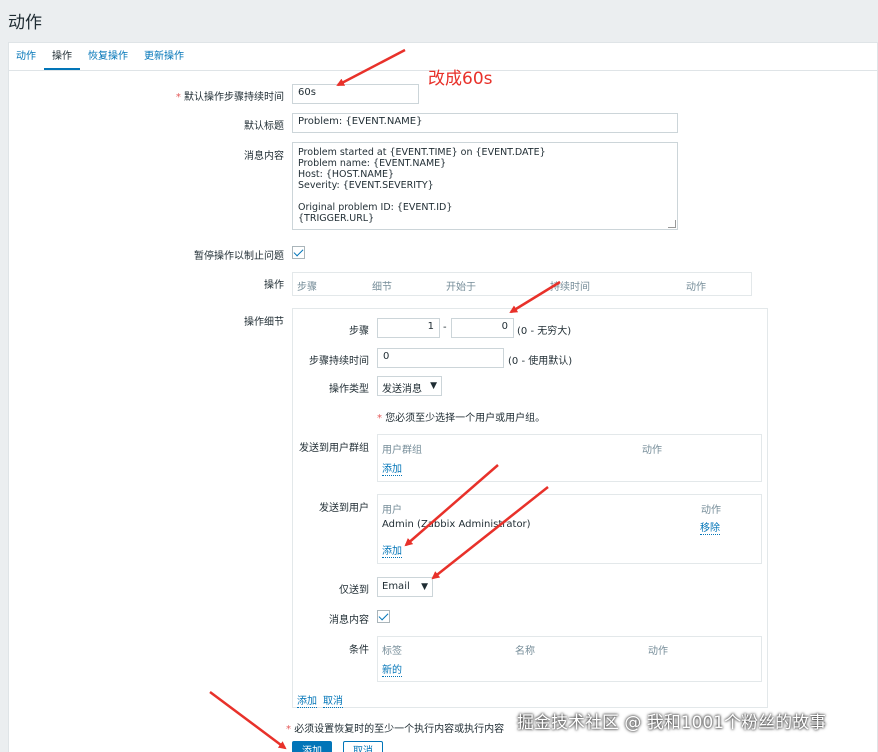  I want to click on operation-type-value: 发送消息, so click(402, 389).